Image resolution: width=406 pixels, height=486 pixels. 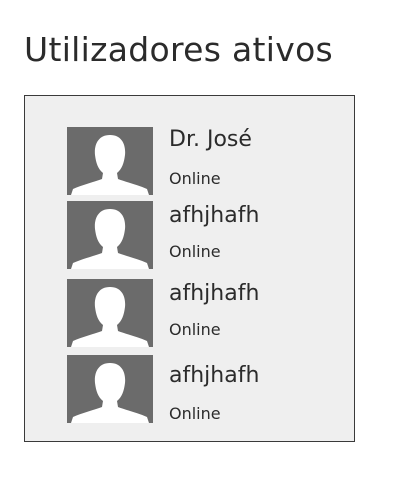 What do you see at coordinates (210, 139) in the screenshot?
I see `user-name: Dr. José` at bounding box center [210, 139].